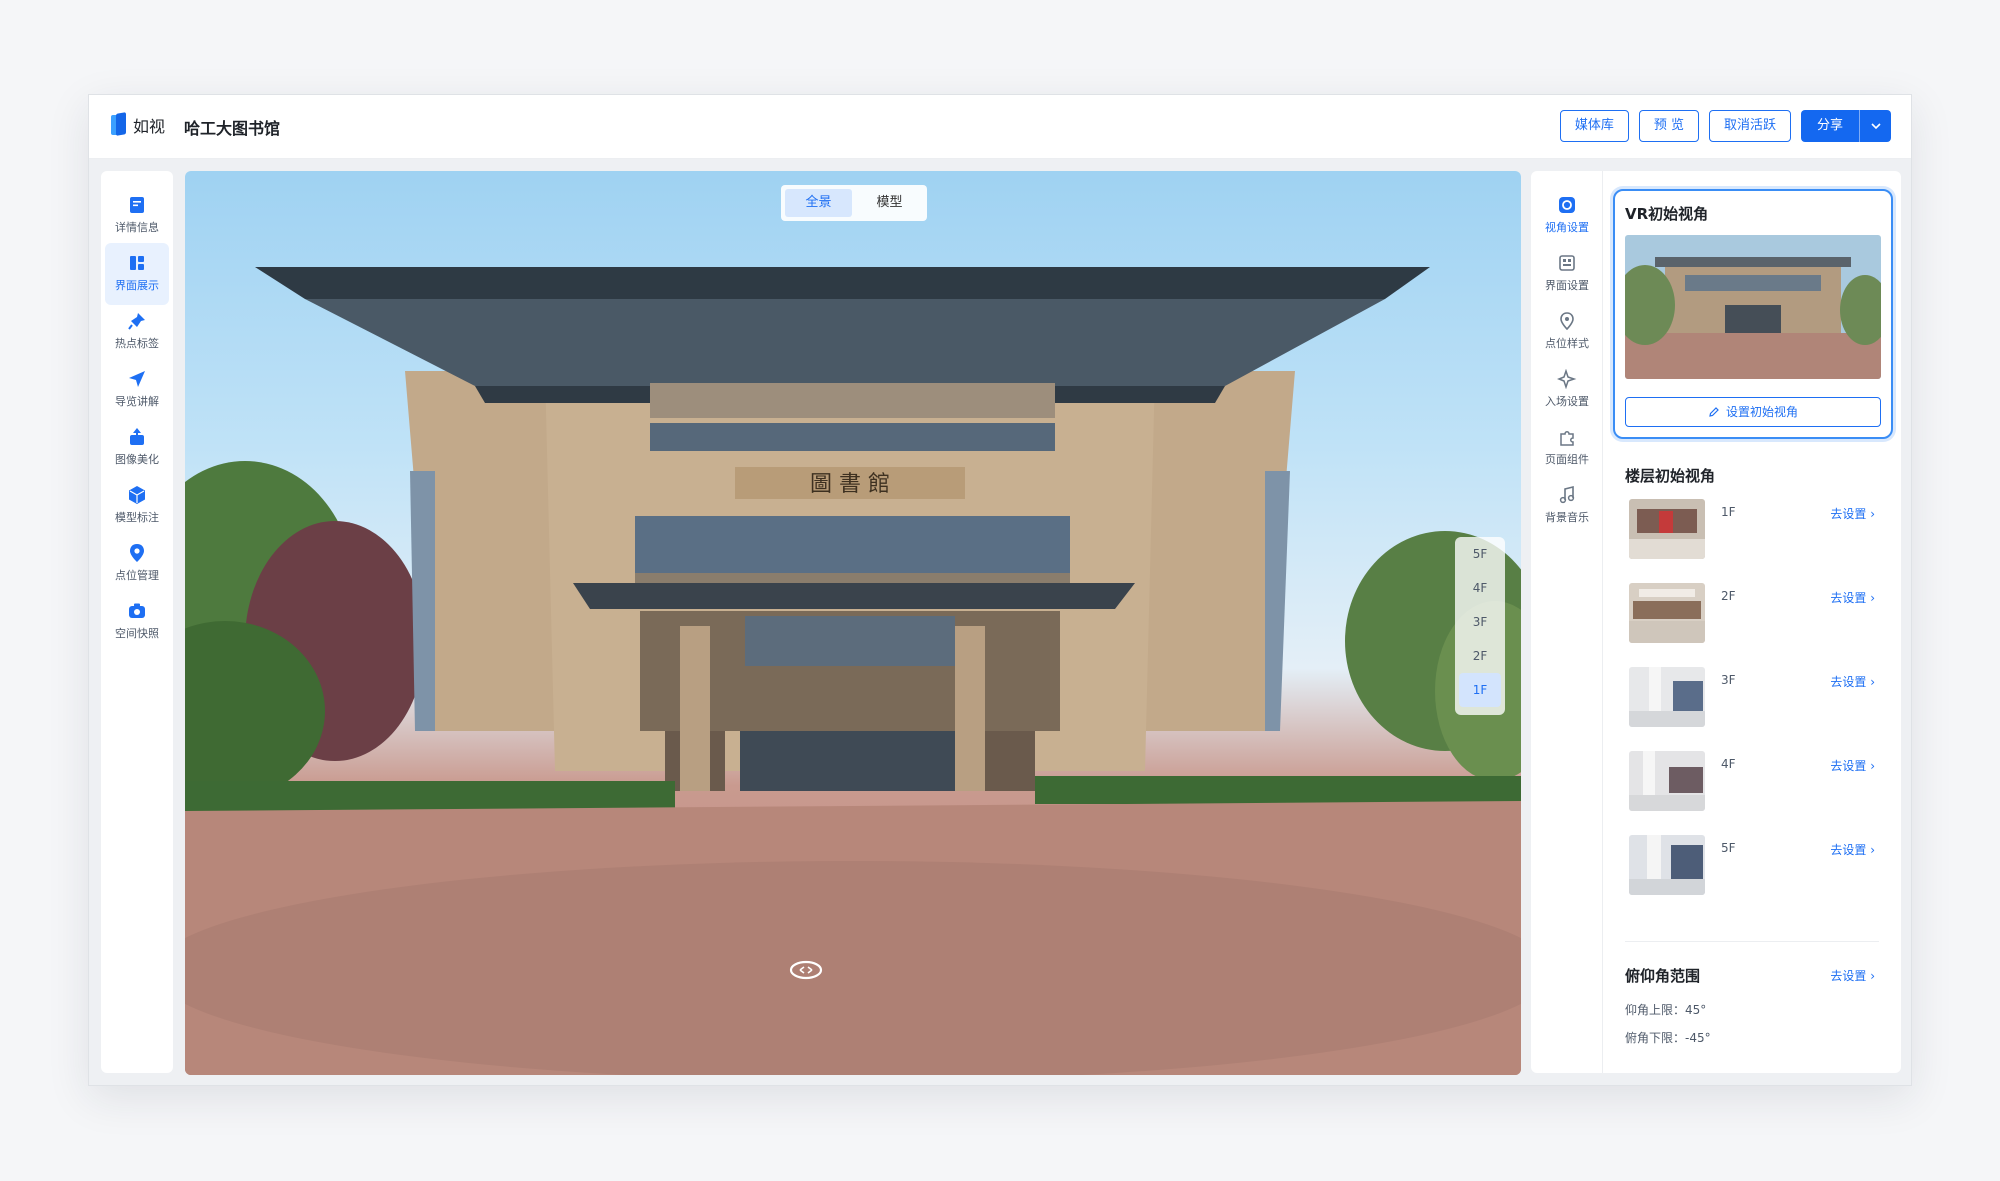 Image resolution: width=2000 pixels, height=1181 pixels. Describe the element at coordinates (854, 203) in the screenshot. I see `view-mode-toggle: 全景 模型` at that location.